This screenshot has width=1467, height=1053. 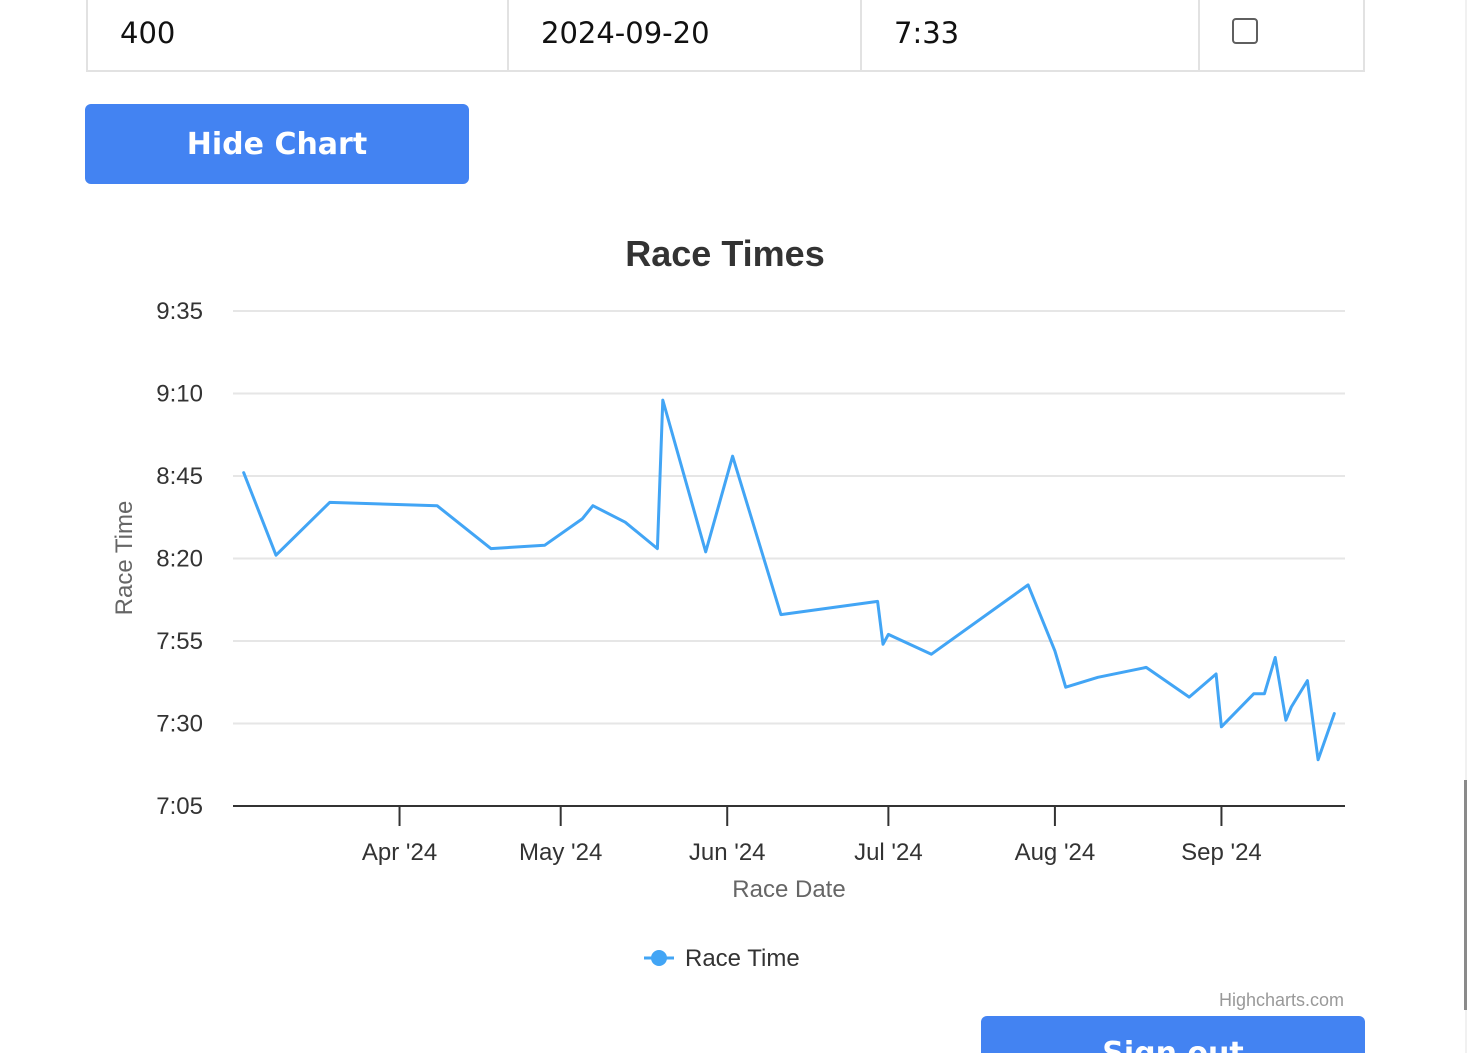 What do you see at coordinates (560, 852) in the screenshot?
I see `x-tick-label: May '24` at bounding box center [560, 852].